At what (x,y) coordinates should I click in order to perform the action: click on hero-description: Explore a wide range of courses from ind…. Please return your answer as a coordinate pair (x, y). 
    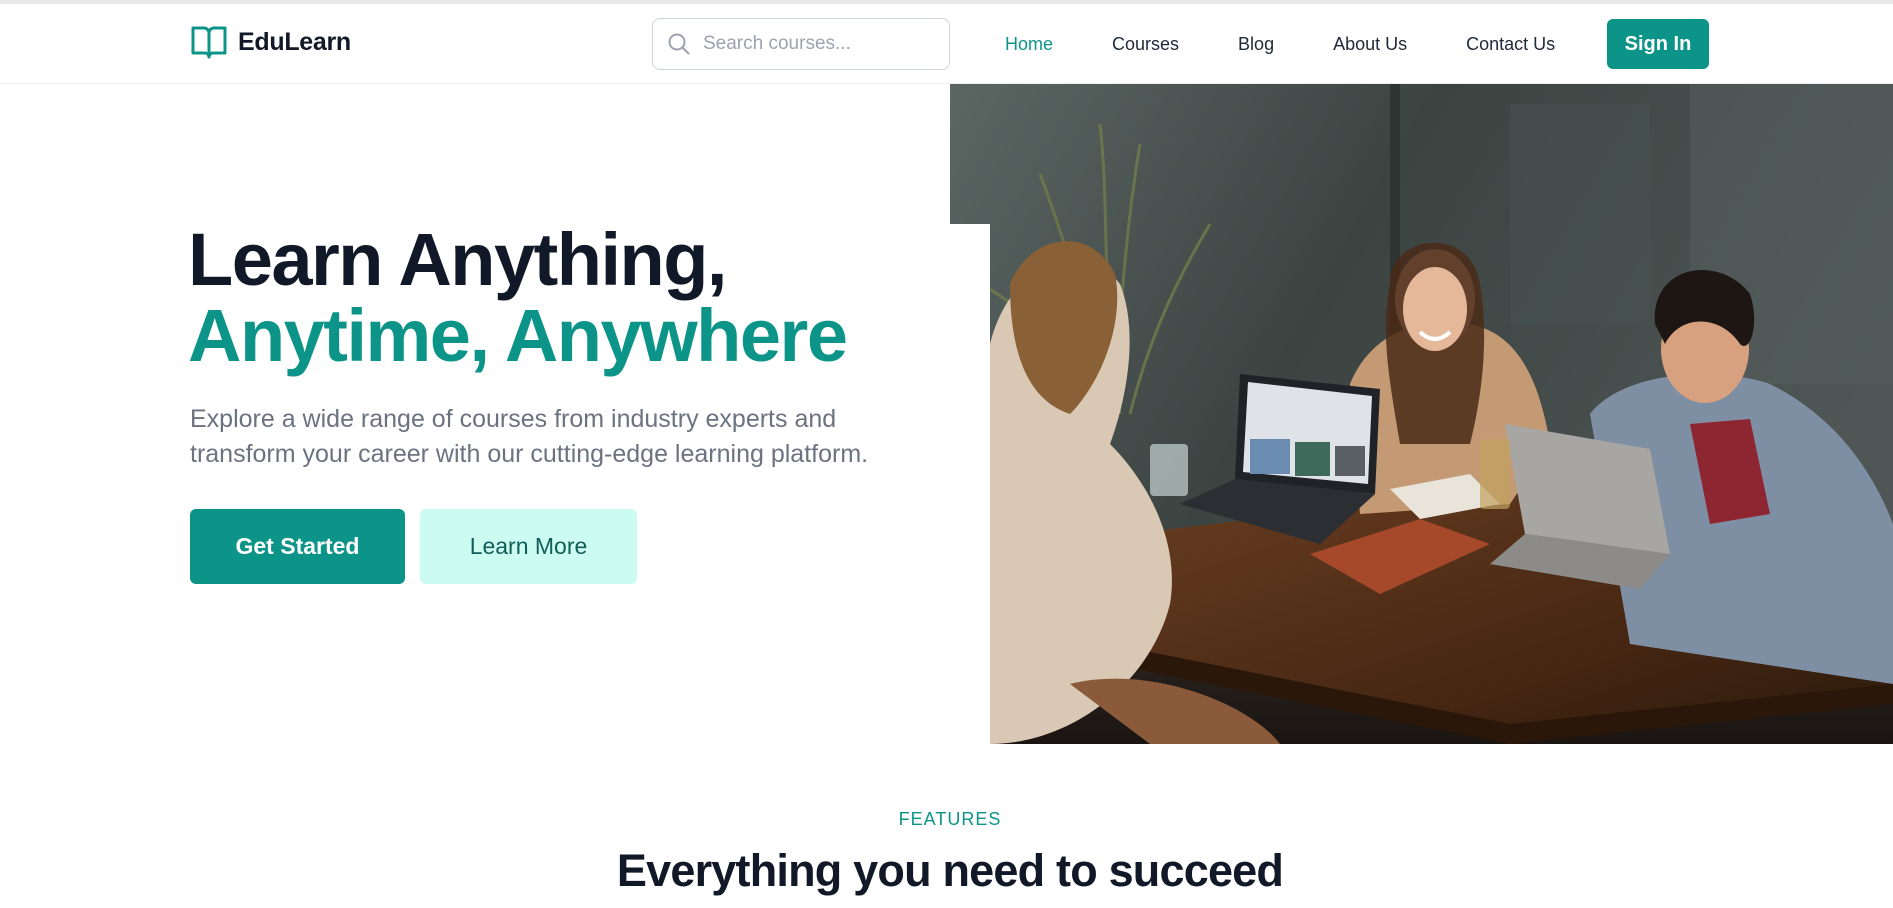
    Looking at the image, I should click on (529, 436).